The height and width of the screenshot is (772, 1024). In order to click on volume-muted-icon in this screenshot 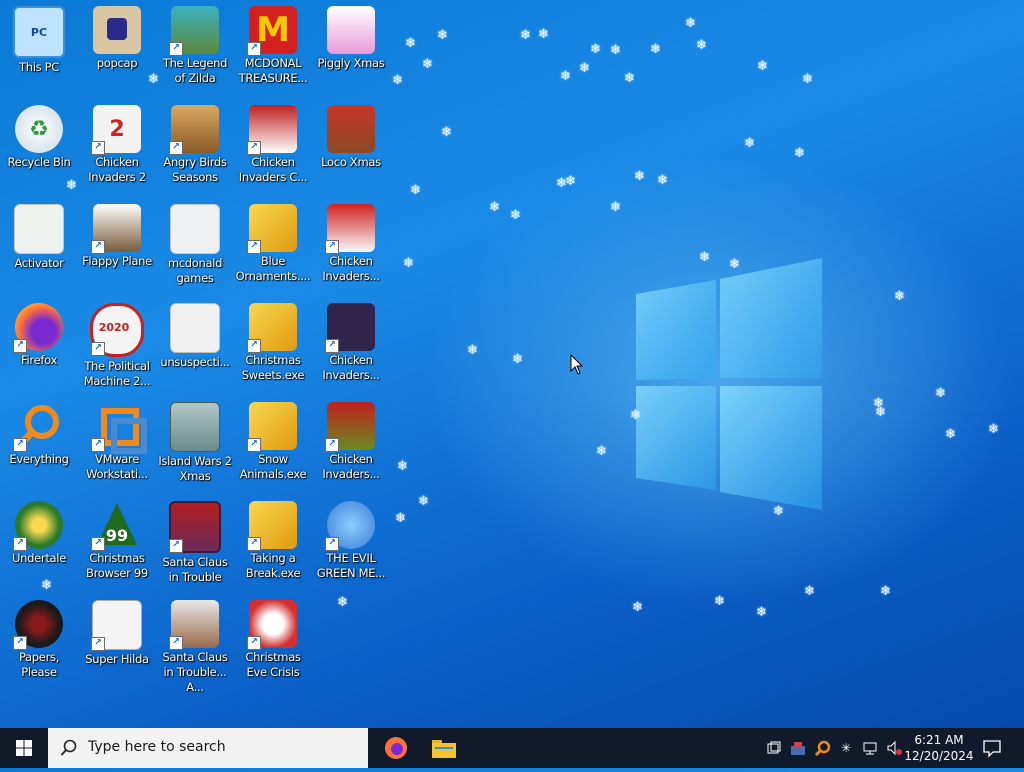, I will do `click(894, 748)`.